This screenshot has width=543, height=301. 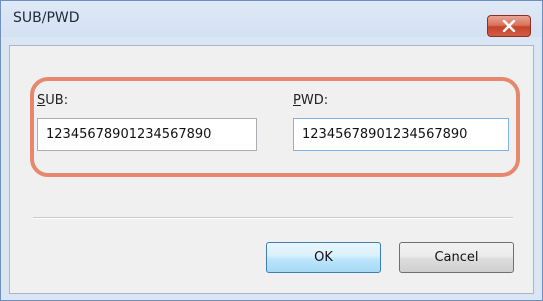 I want to click on pwd-input: 12345678901234567890, so click(x=401, y=134).